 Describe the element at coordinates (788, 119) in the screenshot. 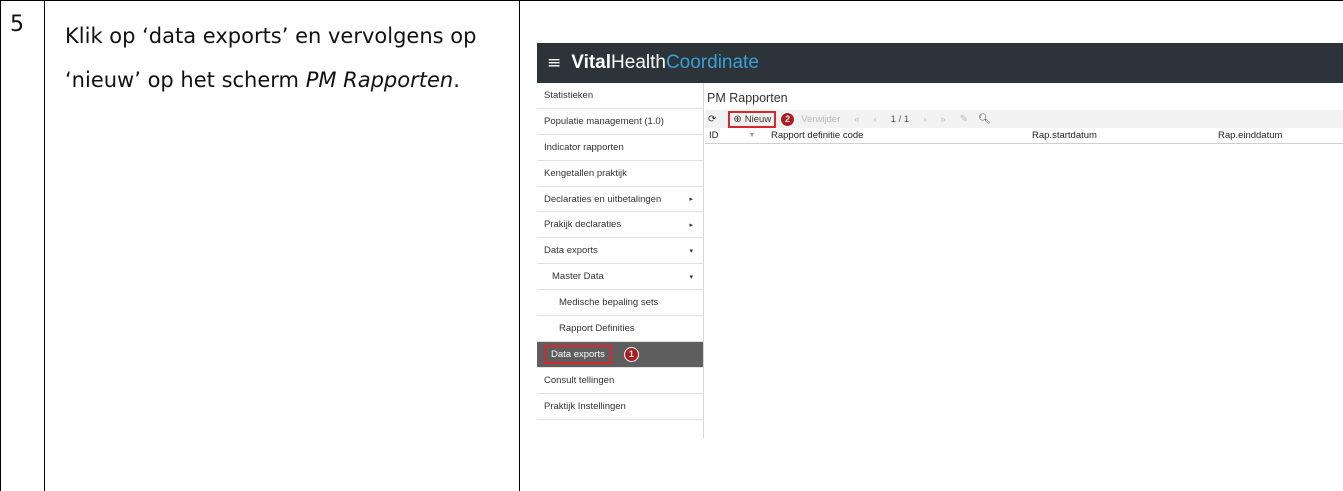

I see `step-marker-2: 2` at that location.